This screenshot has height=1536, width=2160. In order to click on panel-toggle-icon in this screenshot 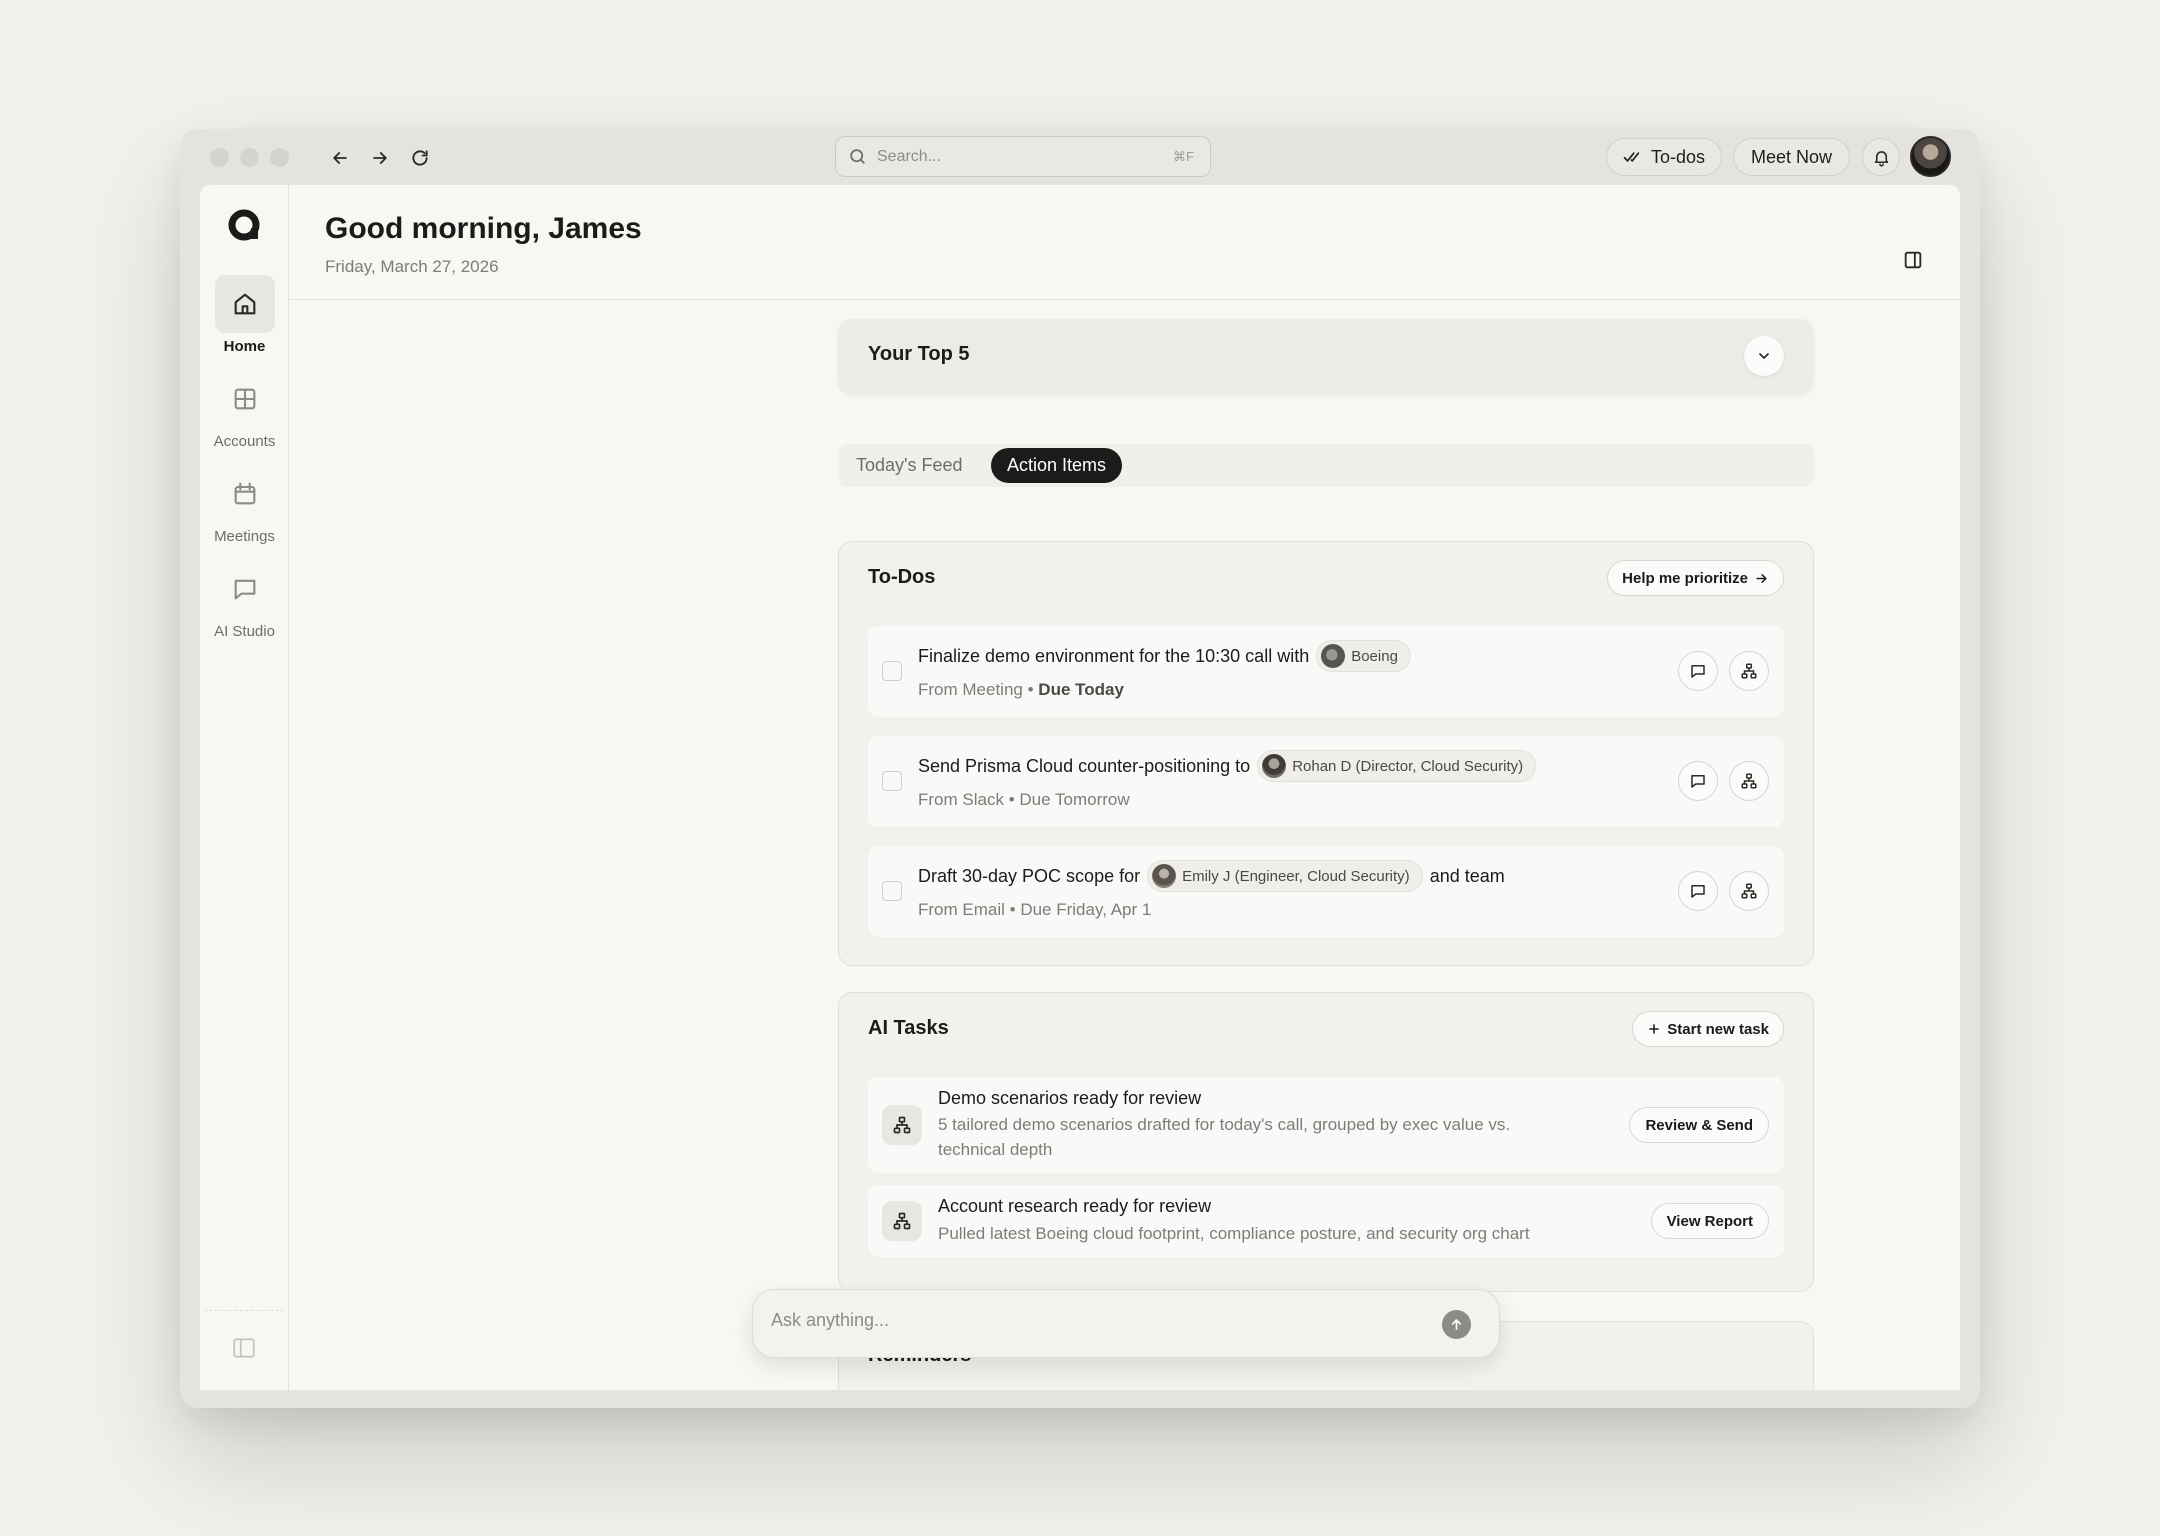, I will do `click(1913, 260)`.